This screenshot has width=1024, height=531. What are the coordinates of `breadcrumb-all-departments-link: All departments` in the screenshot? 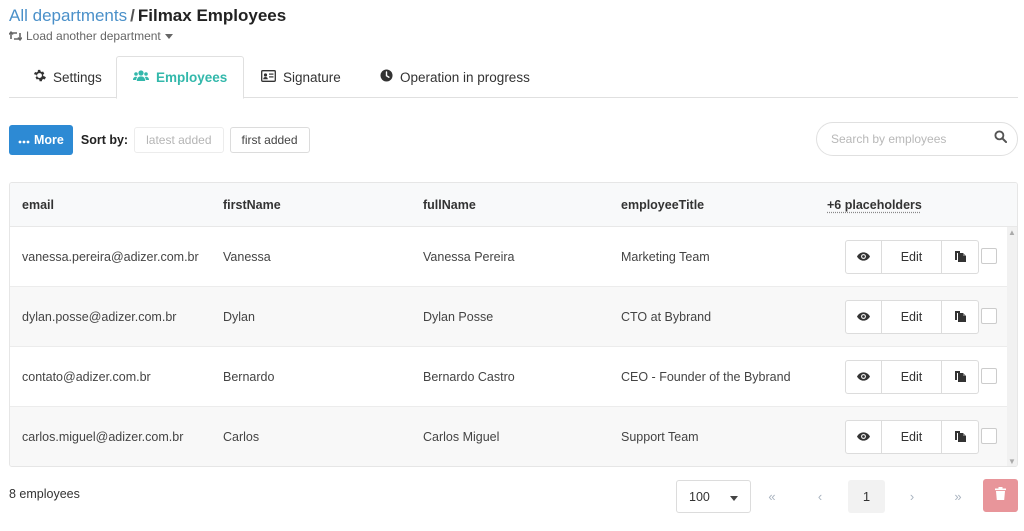 It's located at (68, 15).